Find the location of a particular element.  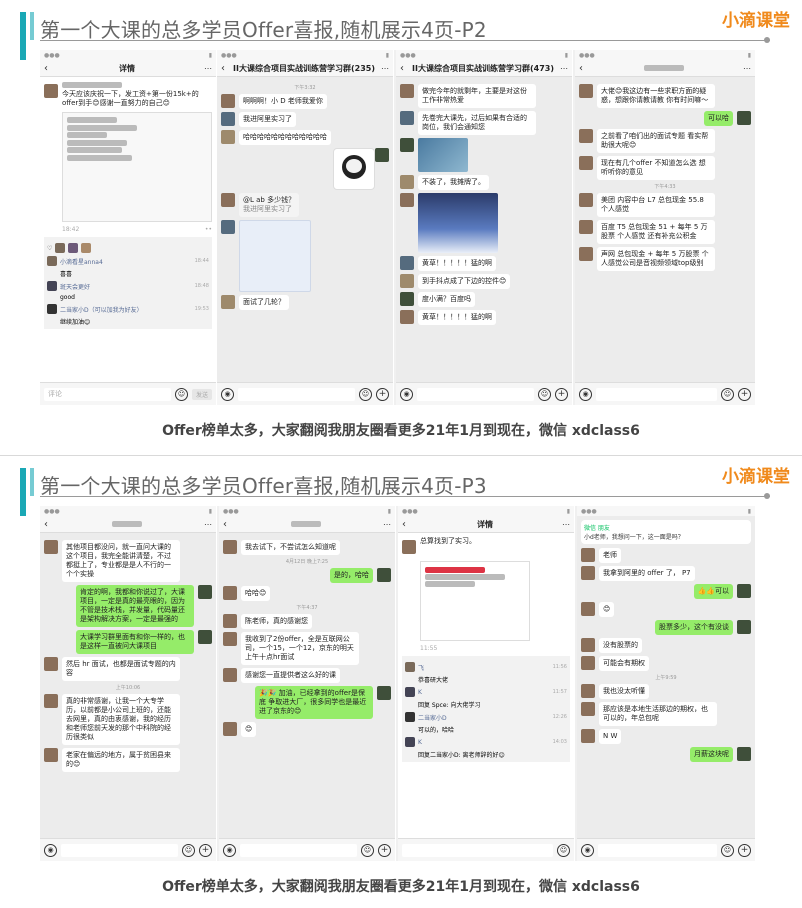

comment-row: 斑天会更好 18:48 is located at coordinates (128, 286).